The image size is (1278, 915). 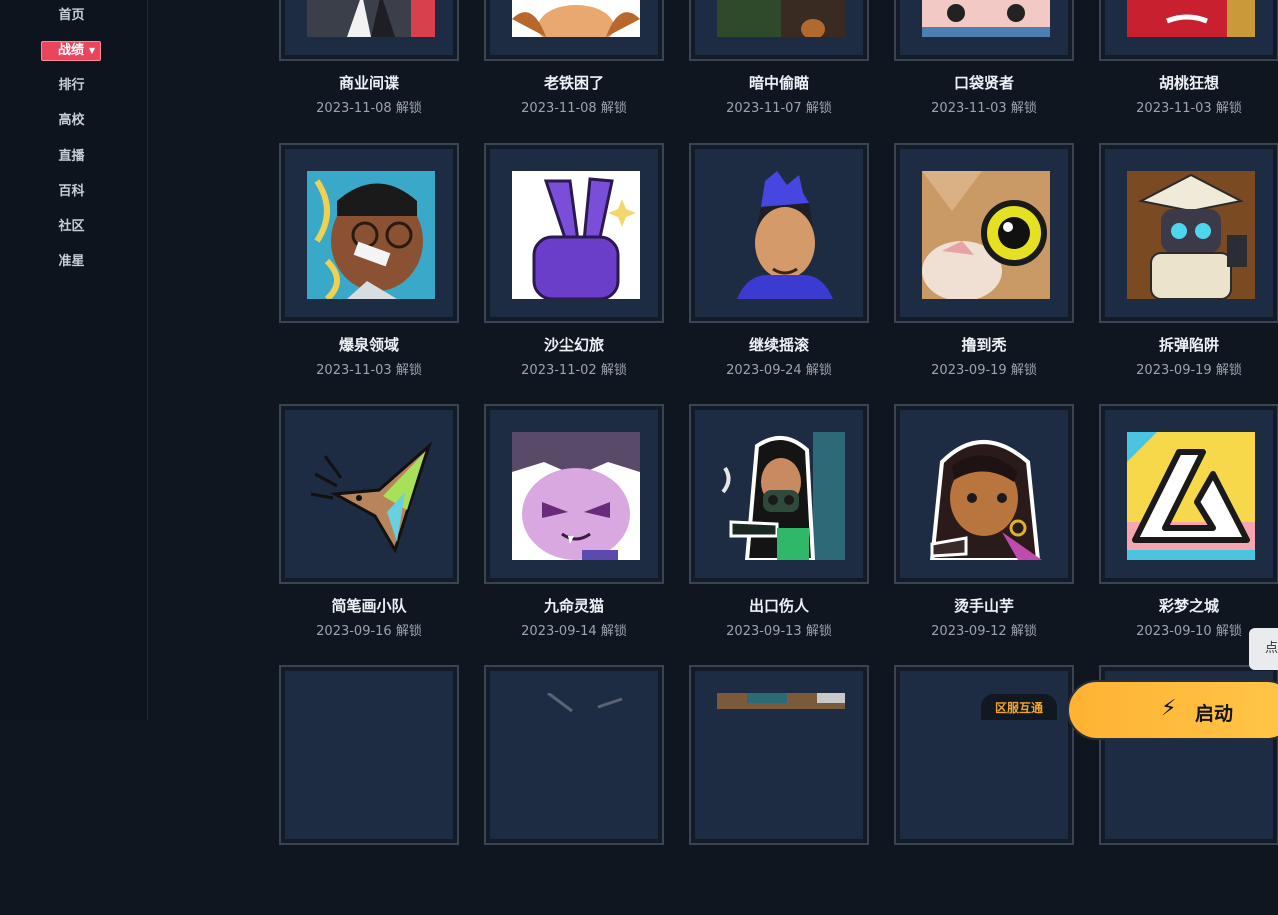 What do you see at coordinates (1188, 606) in the screenshot?
I see `spray-title: 彩梦之城` at bounding box center [1188, 606].